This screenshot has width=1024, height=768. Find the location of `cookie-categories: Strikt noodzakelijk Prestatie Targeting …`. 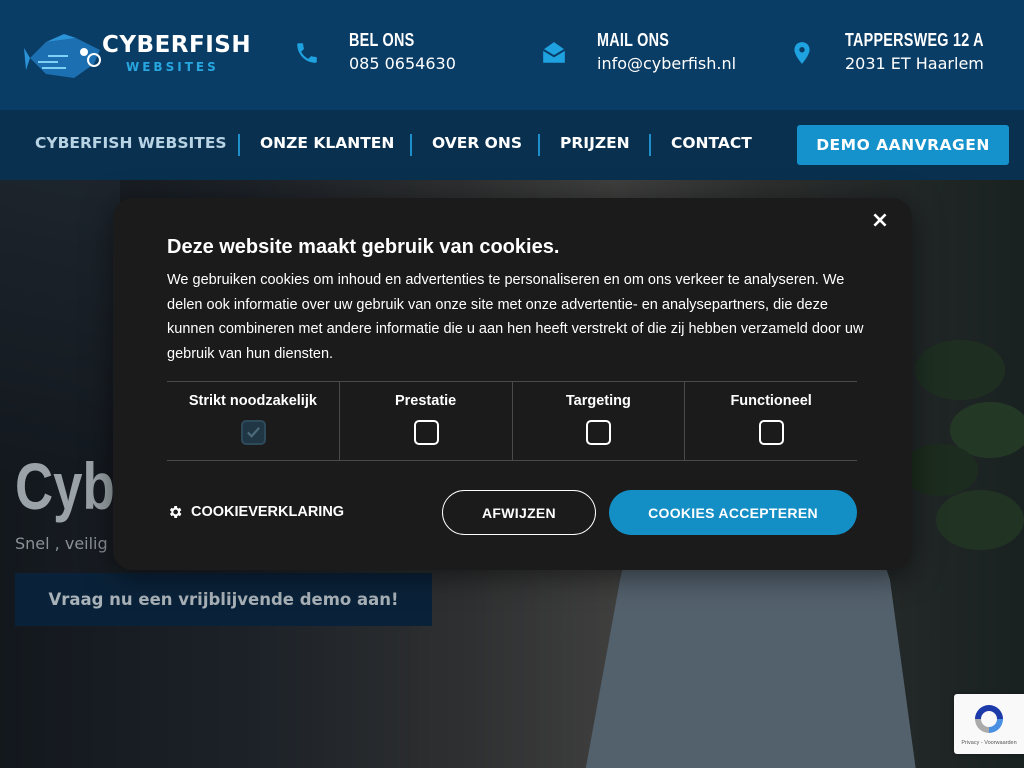

cookie-categories: Strikt noodzakelijk Prestatie Targeting … is located at coordinates (512, 421).